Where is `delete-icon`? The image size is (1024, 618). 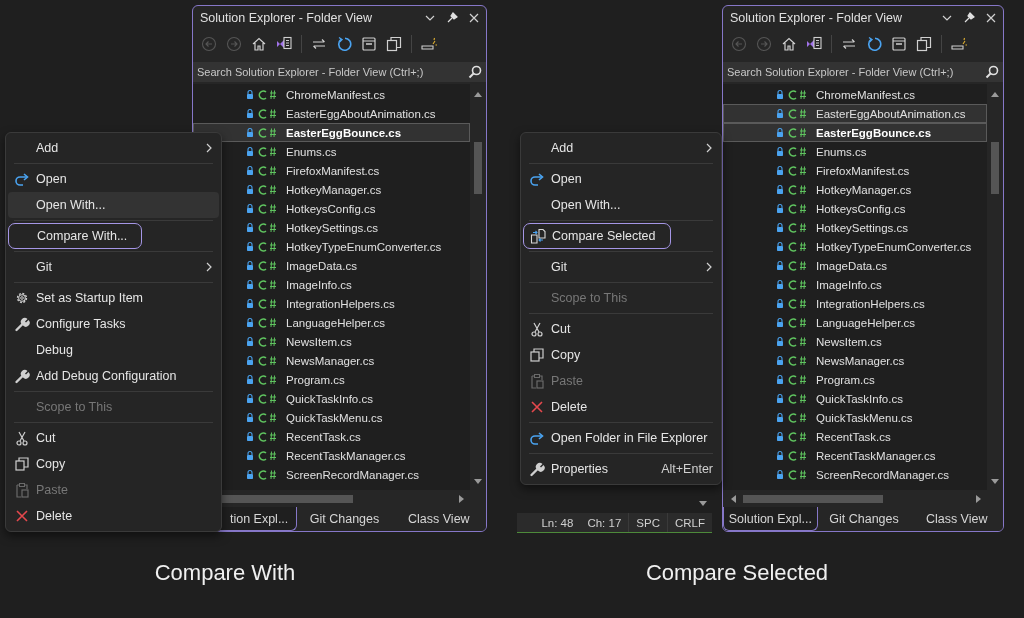
delete-icon is located at coordinates (537, 407).